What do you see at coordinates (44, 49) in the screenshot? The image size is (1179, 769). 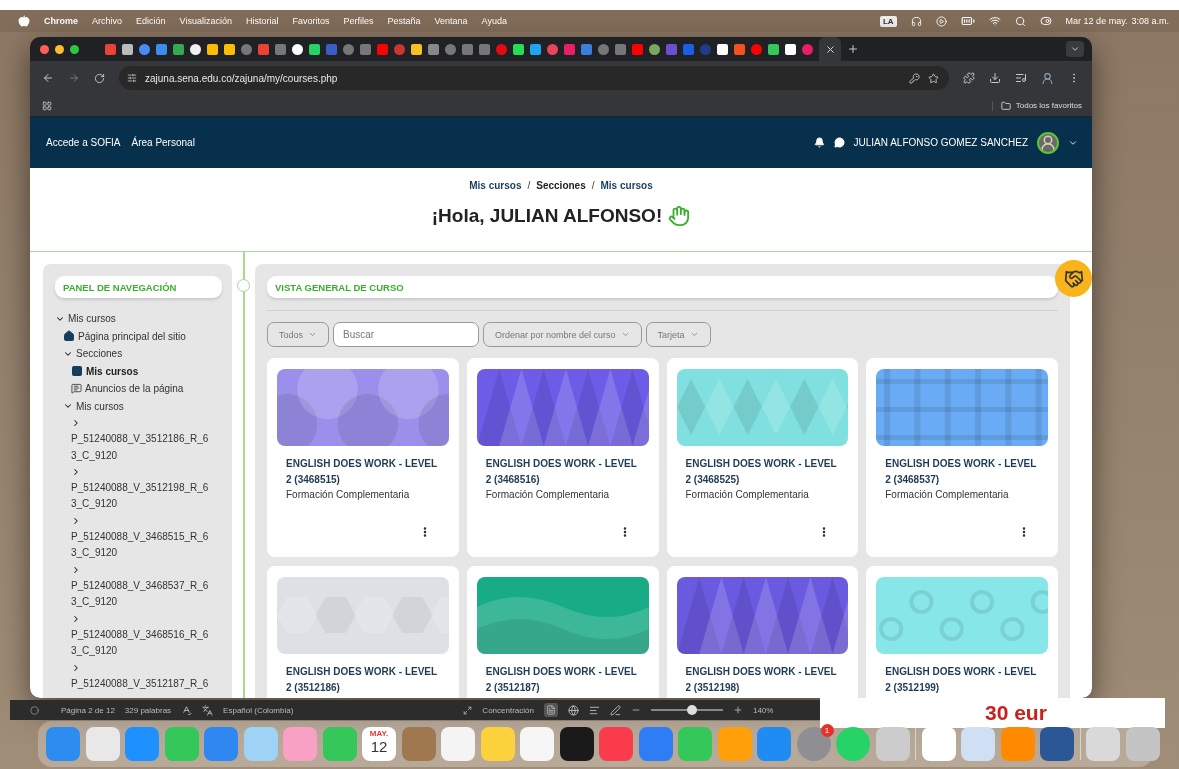 I see `close-window-button` at bounding box center [44, 49].